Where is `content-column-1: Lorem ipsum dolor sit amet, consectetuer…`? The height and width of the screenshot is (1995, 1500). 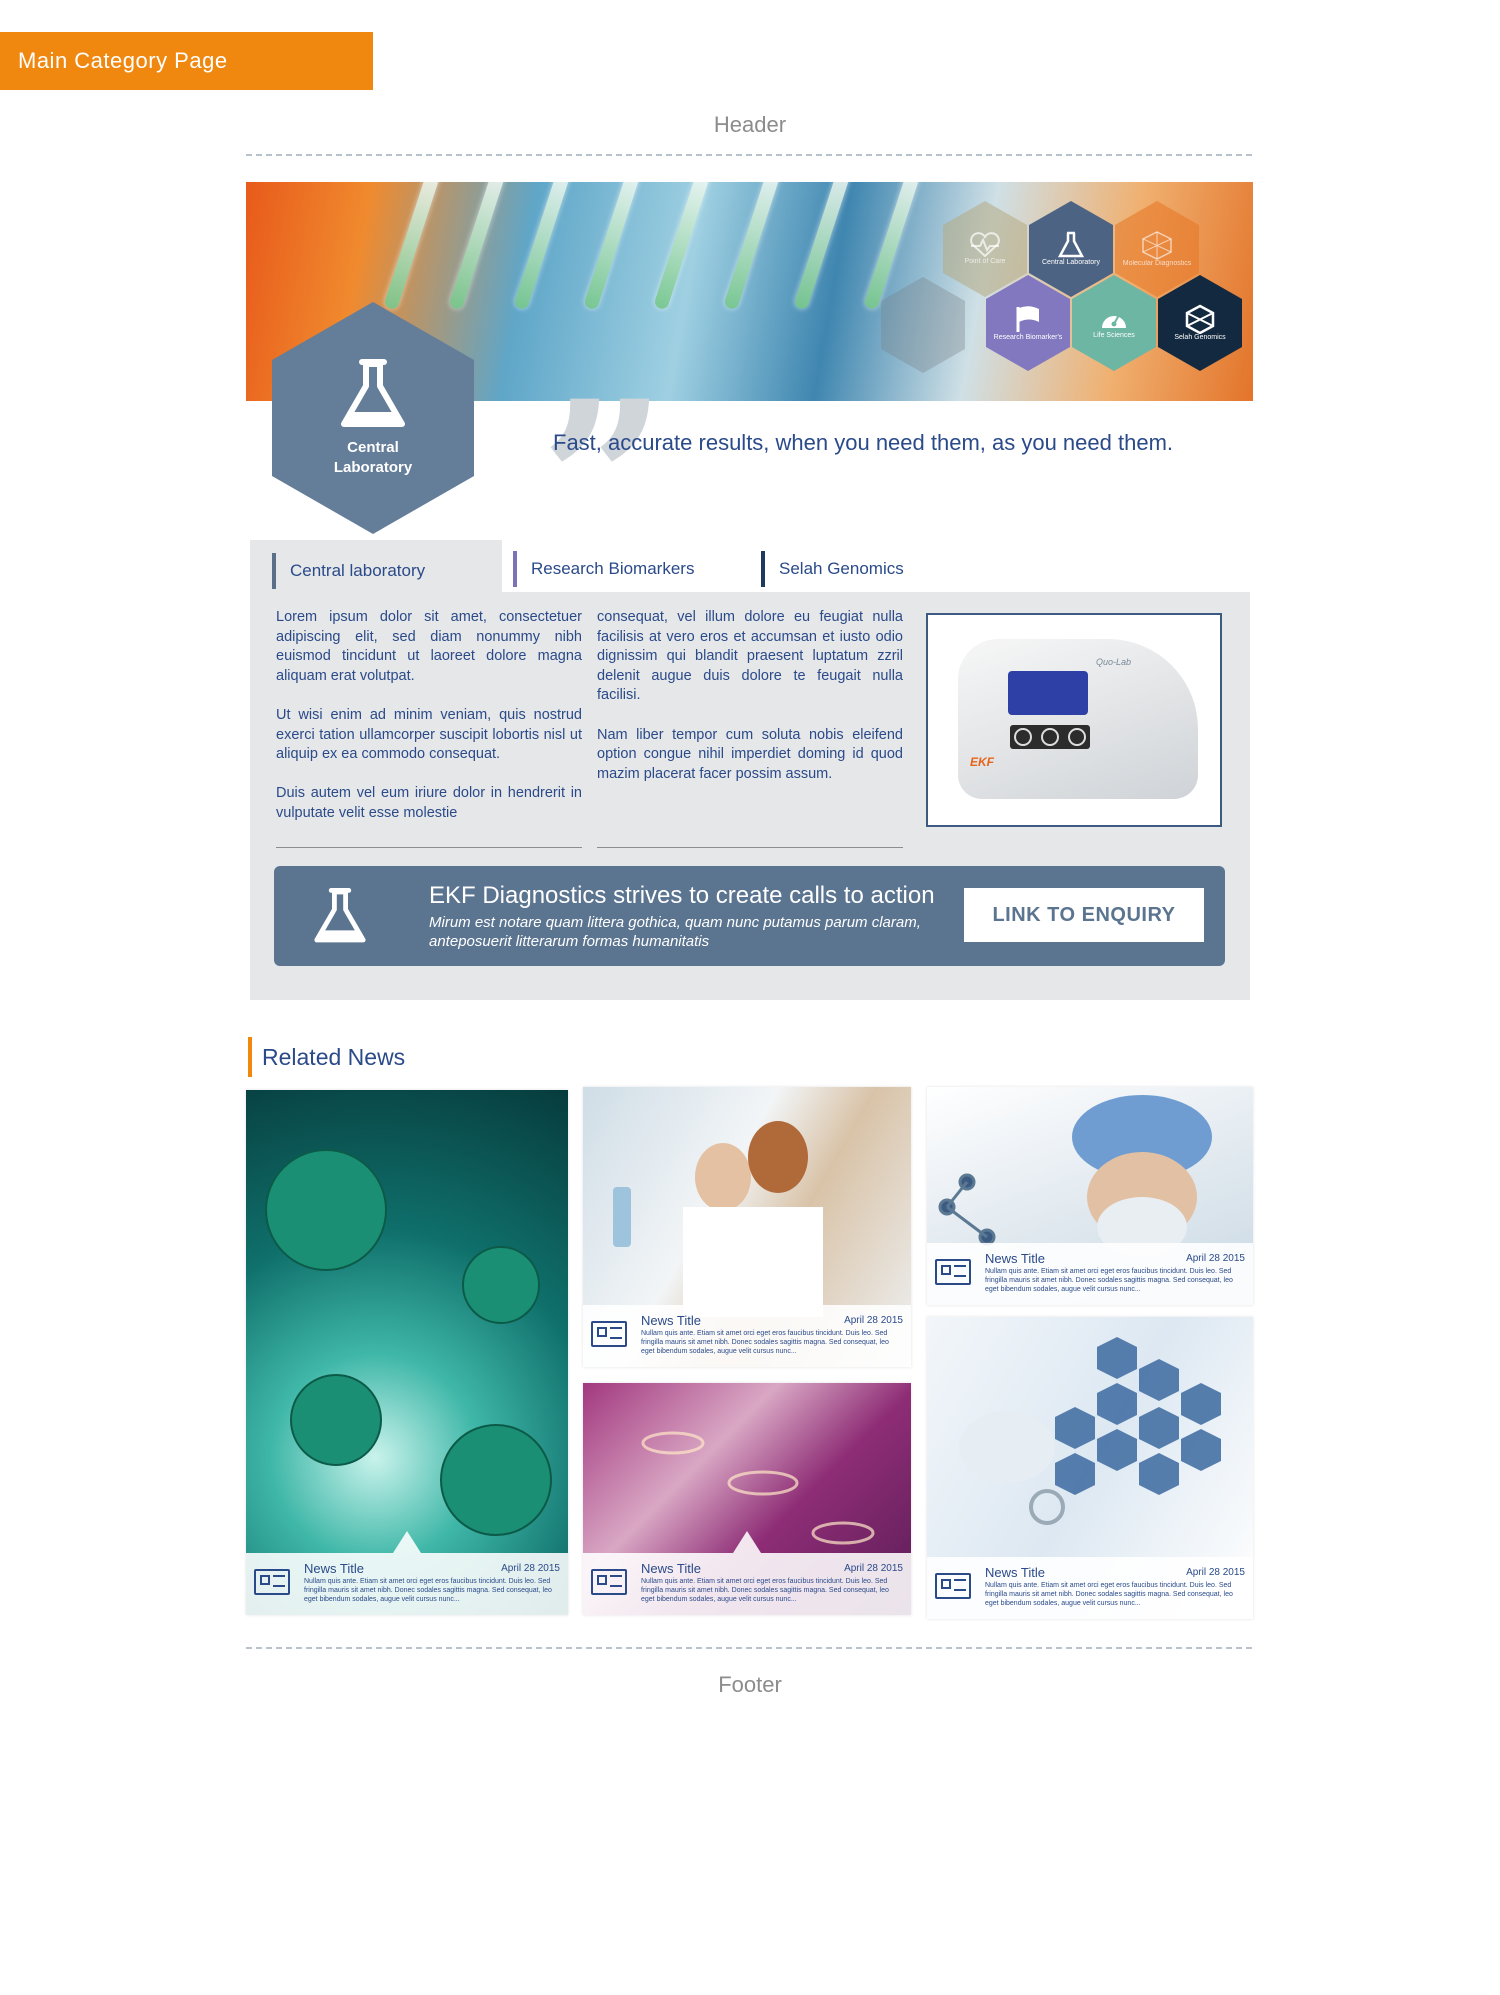 content-column-1: Lorem ipsum dolor sit amet, consectetuer… is located at coordinates (429, 725).